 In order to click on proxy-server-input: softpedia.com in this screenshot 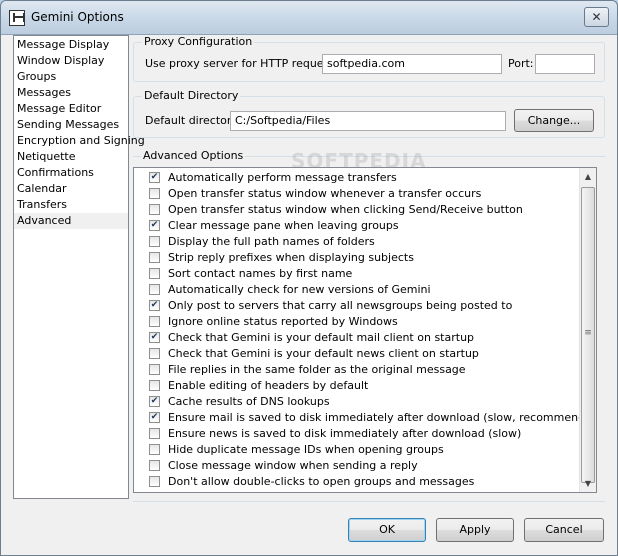, I will do `click(412, 64)`.